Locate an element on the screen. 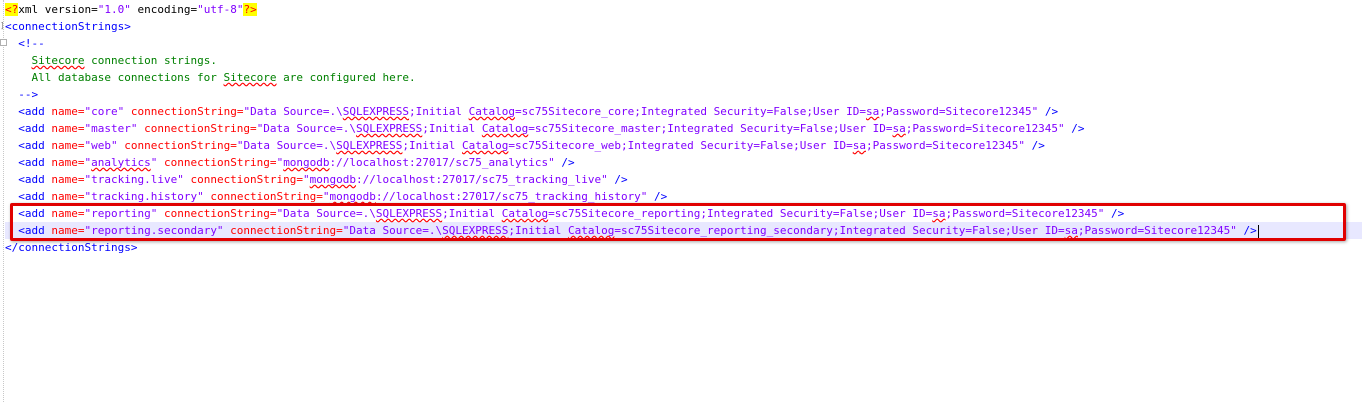 This screenshot has width=1362, height=402. code-token: encoding= is located at coordinates (164, 9).